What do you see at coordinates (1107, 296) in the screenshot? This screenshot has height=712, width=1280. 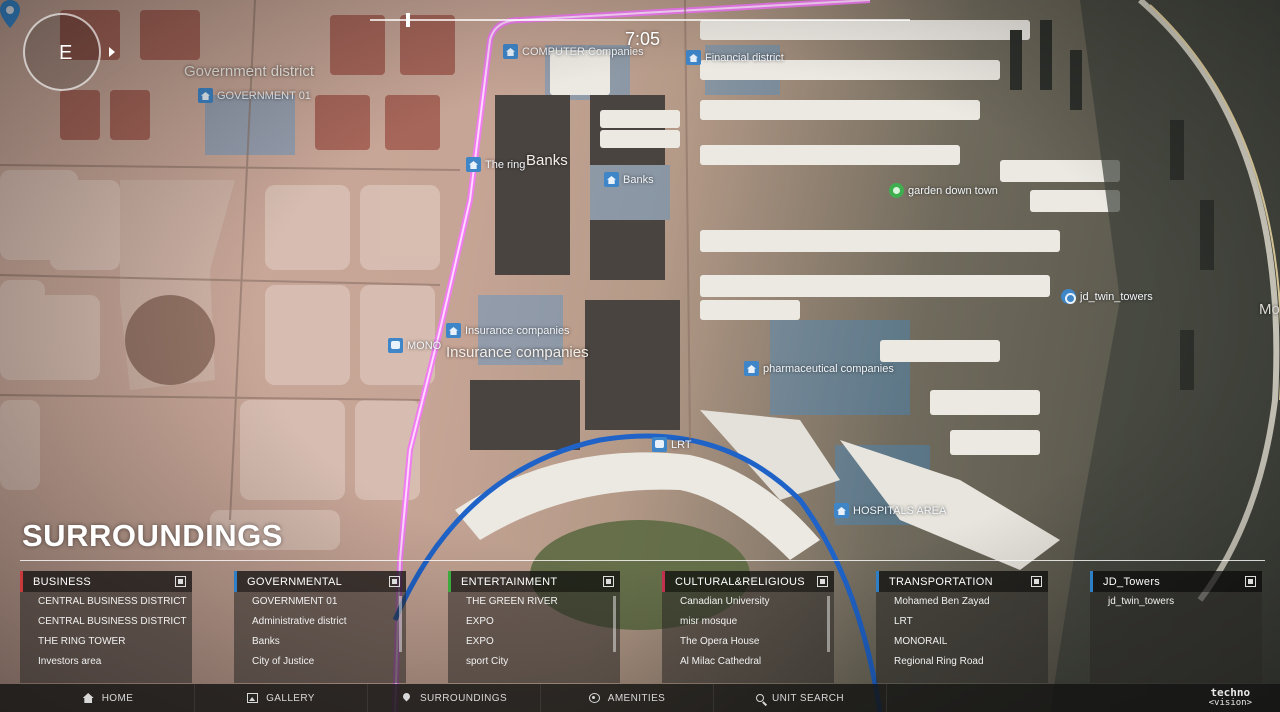 I see `map-label-jd-twin-towers: jd_twin_towers` at bounding box center [1107, 296].